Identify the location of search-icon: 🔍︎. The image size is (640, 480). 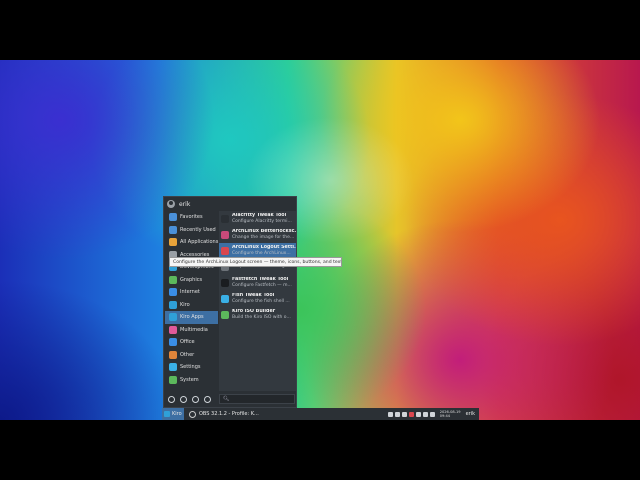
(226, 399).